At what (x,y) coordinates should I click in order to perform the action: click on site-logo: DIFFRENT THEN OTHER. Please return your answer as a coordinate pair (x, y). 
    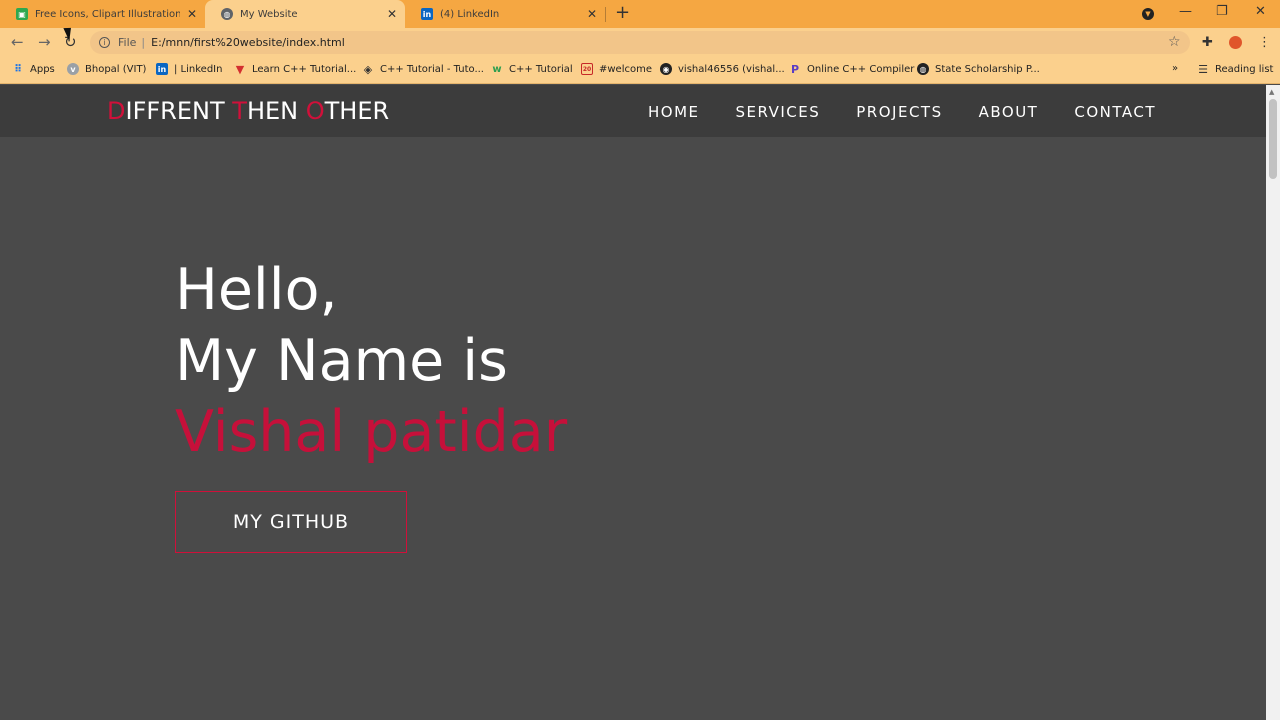
    Looking at the image, I should click on (248, 111).